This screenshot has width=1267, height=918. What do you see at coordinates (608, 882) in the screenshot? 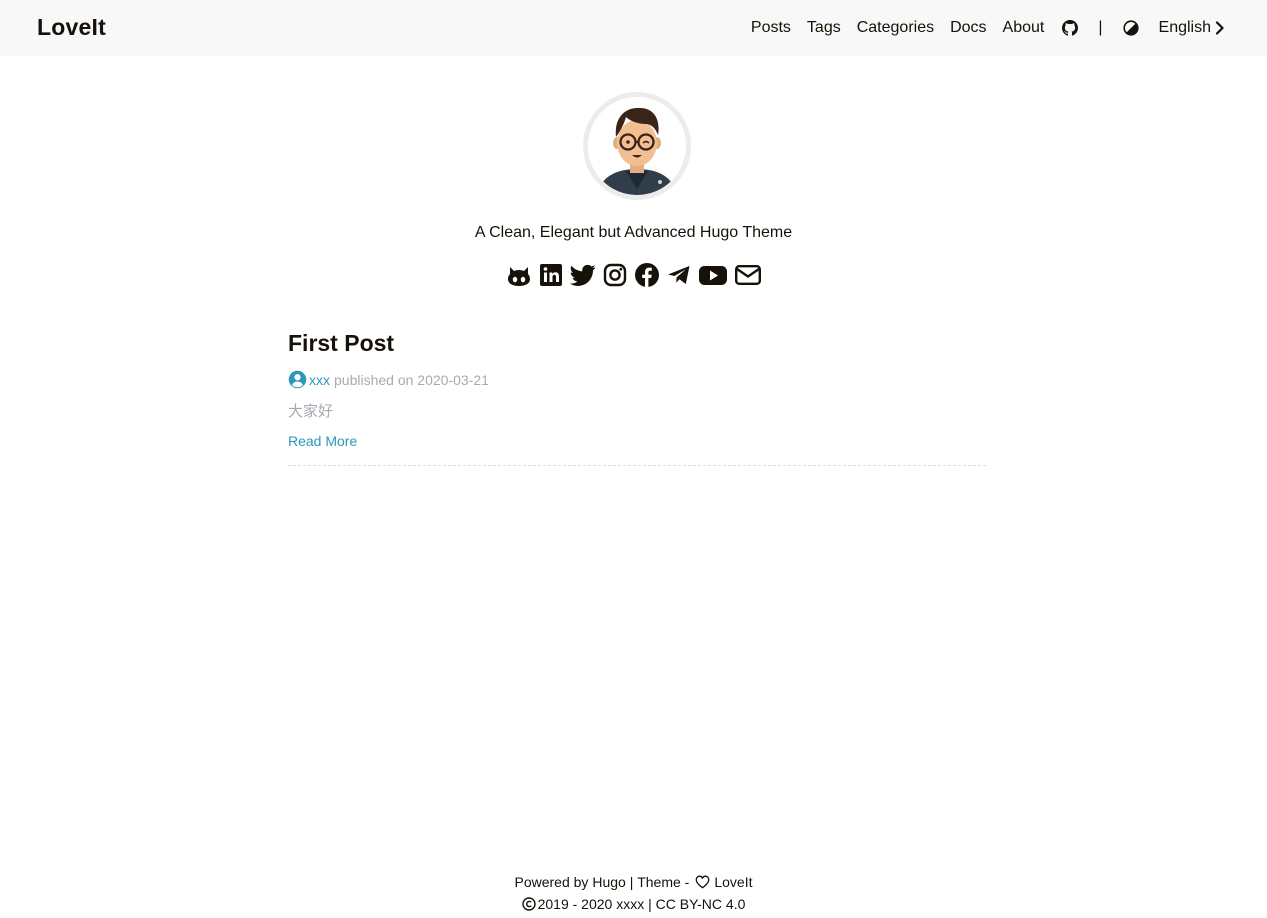
I see `footer-hugo-link: Hugo` at bounding box center [608, 882].